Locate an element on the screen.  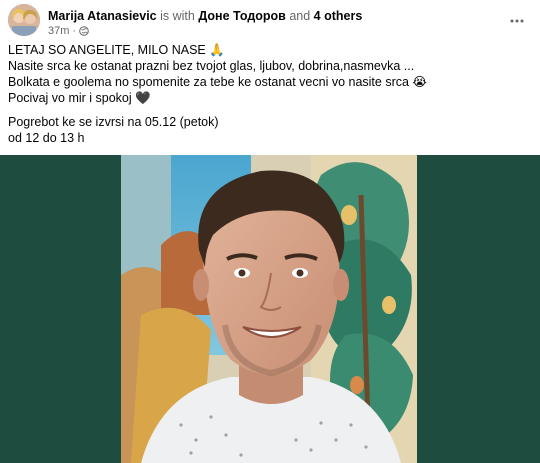
tagged-person-link: Доне Тодоров is located at coordinates (242, 16).